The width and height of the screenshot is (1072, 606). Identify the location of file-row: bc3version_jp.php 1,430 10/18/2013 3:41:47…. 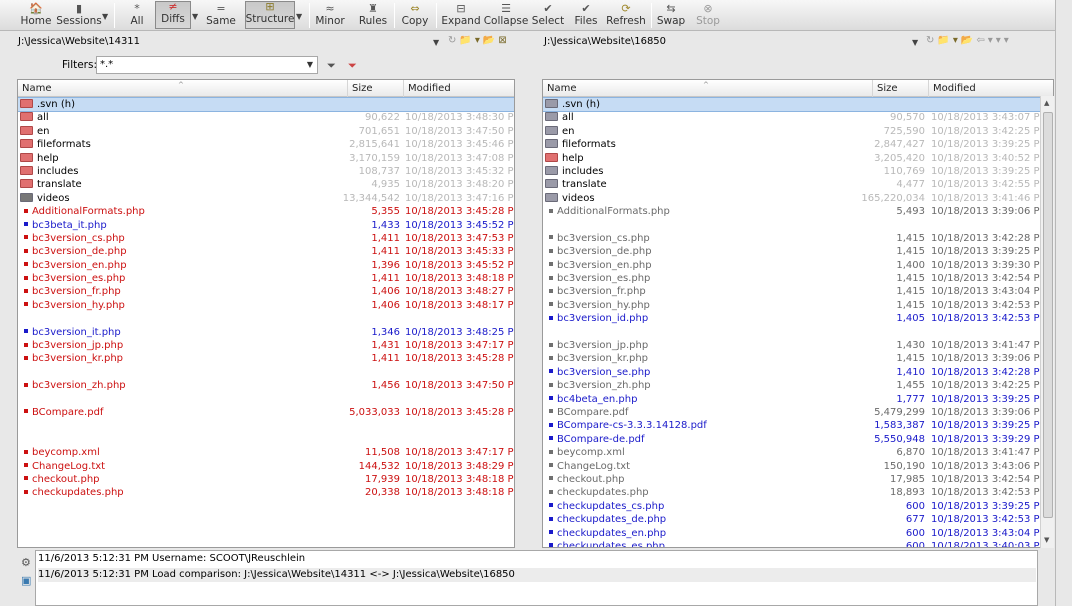
(798, 345).